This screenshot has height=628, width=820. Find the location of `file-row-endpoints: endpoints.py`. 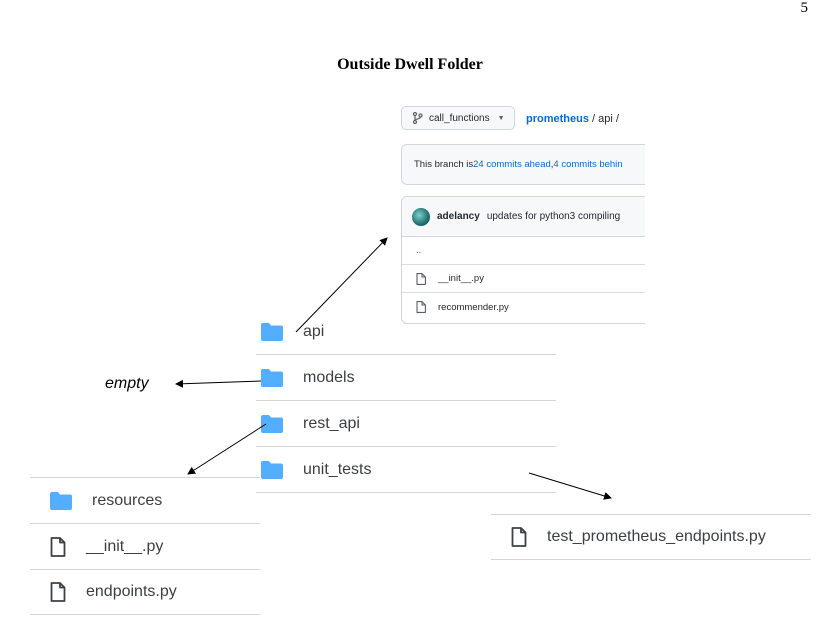

file-row-endpoints: endpoints.py is located at coordinates (145, 592).